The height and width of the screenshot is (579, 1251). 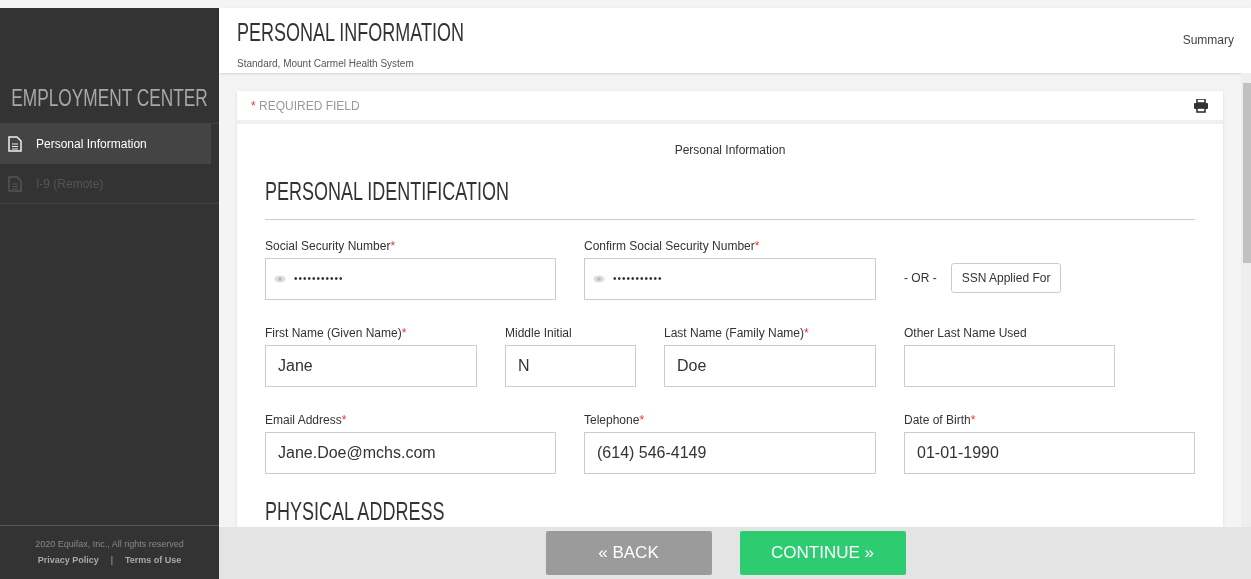 What do you see at coordinates (371, 365) in the screenshot?
I see `input-field: Jane` at bounding box center [371, 365].